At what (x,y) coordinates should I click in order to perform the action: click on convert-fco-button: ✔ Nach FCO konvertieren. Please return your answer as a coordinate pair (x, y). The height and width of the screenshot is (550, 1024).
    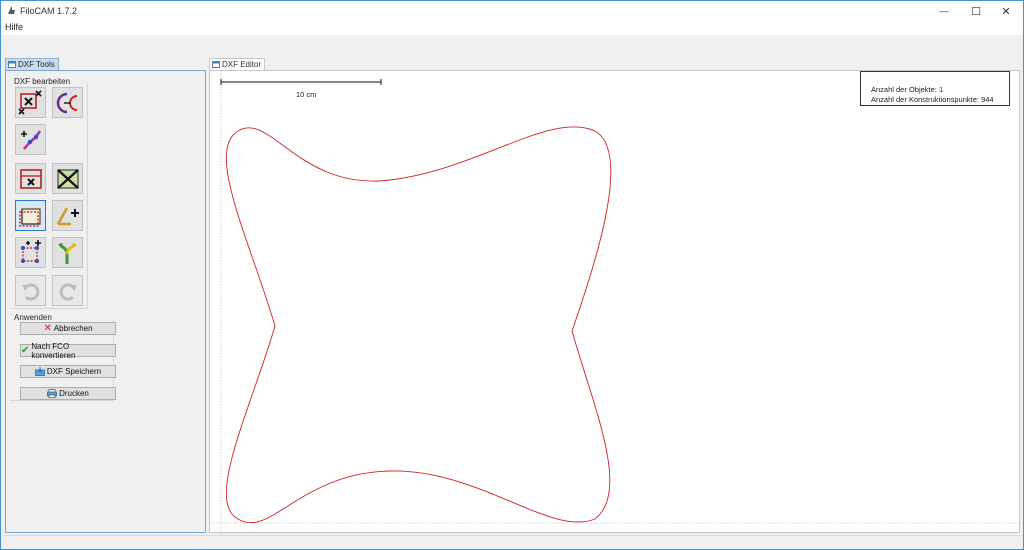
    Looking at the image, I should click on (68, 350).